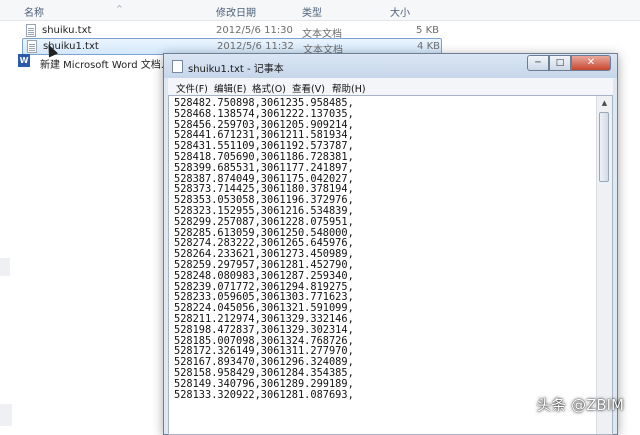 This screenshot has width=640, height=435. What do you see at coordinates (580, 405) in the screenshot?
I see `watermark: 头条 @ZBIM` at bounding box center [580, 405].